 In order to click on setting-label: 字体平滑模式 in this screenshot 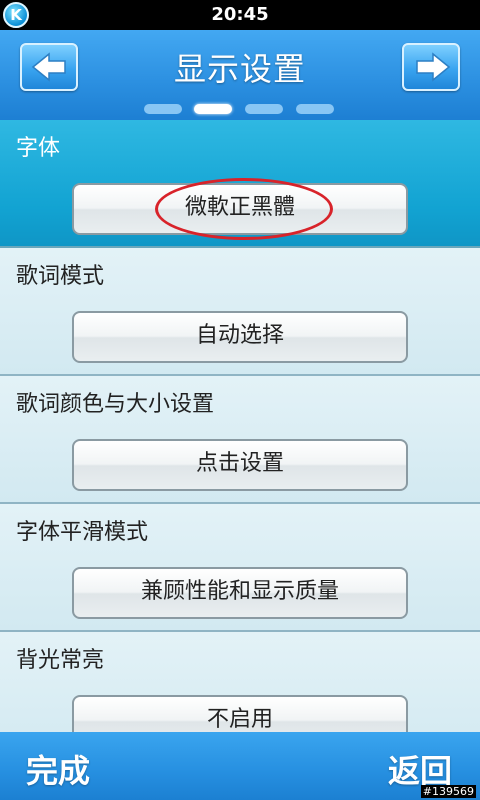, I will do `click(82, 532)`.